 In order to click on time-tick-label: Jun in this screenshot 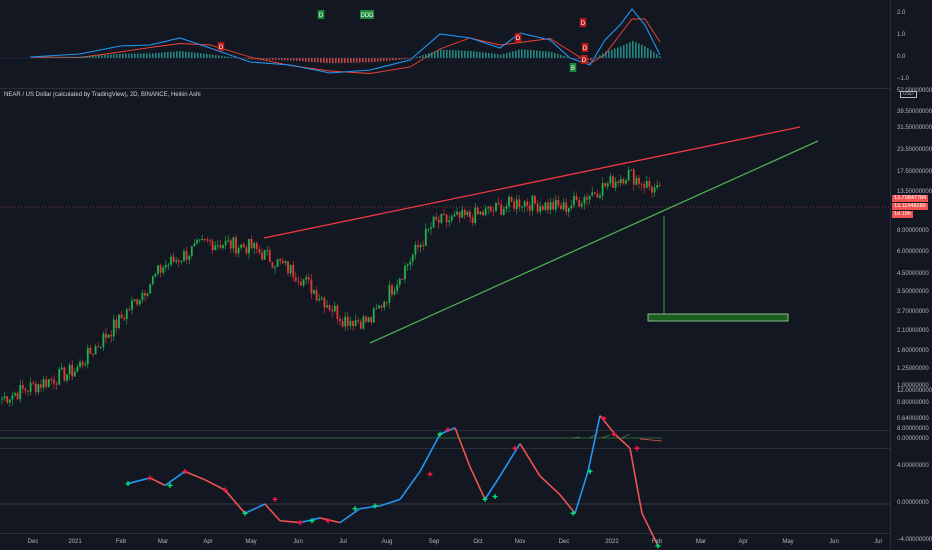, I will do `click(298, 542)`.